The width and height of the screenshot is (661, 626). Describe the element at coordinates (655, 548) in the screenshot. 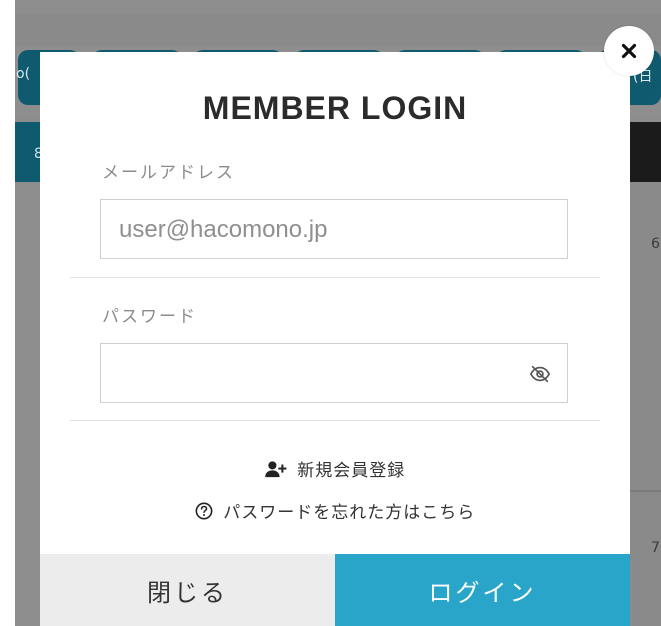

I see `background-schedule-number: 7` at that location.